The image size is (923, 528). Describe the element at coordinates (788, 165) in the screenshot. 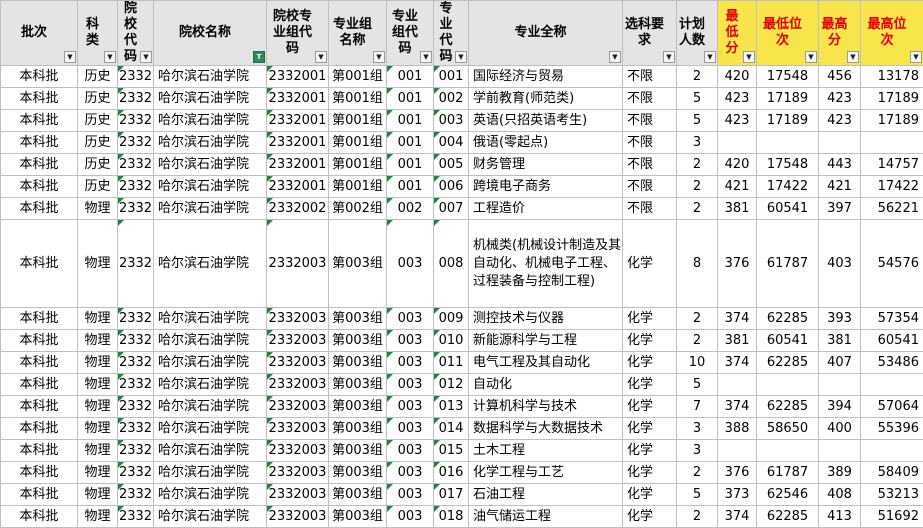

I see `cell-min-rank: 17548` at that location.